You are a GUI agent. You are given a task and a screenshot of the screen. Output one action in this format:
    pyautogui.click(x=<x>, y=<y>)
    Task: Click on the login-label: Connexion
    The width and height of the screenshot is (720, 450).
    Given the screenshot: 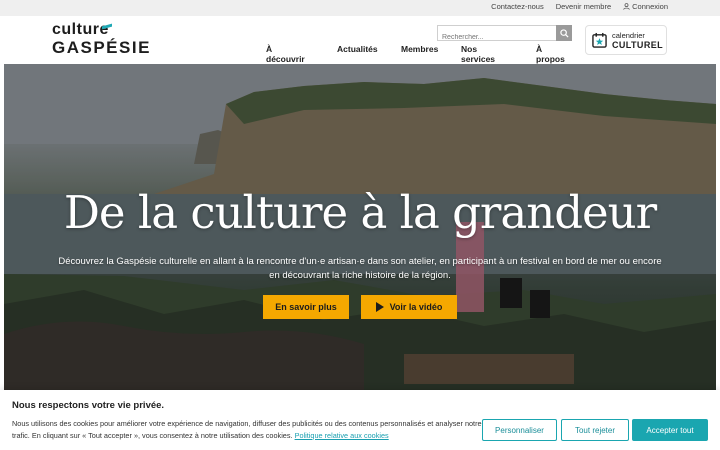 What is the action you would take?
    pyautogui.click(x=650, y=6)
    